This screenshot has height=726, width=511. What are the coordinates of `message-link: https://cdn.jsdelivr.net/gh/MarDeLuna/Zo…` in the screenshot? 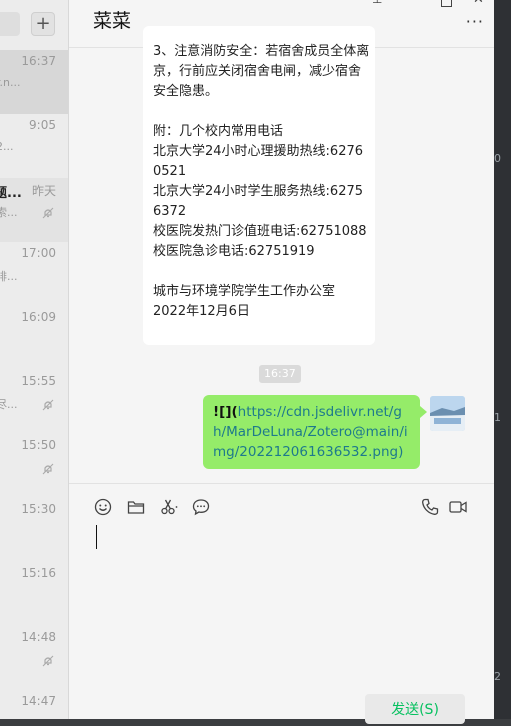 It's located at (310, 432).